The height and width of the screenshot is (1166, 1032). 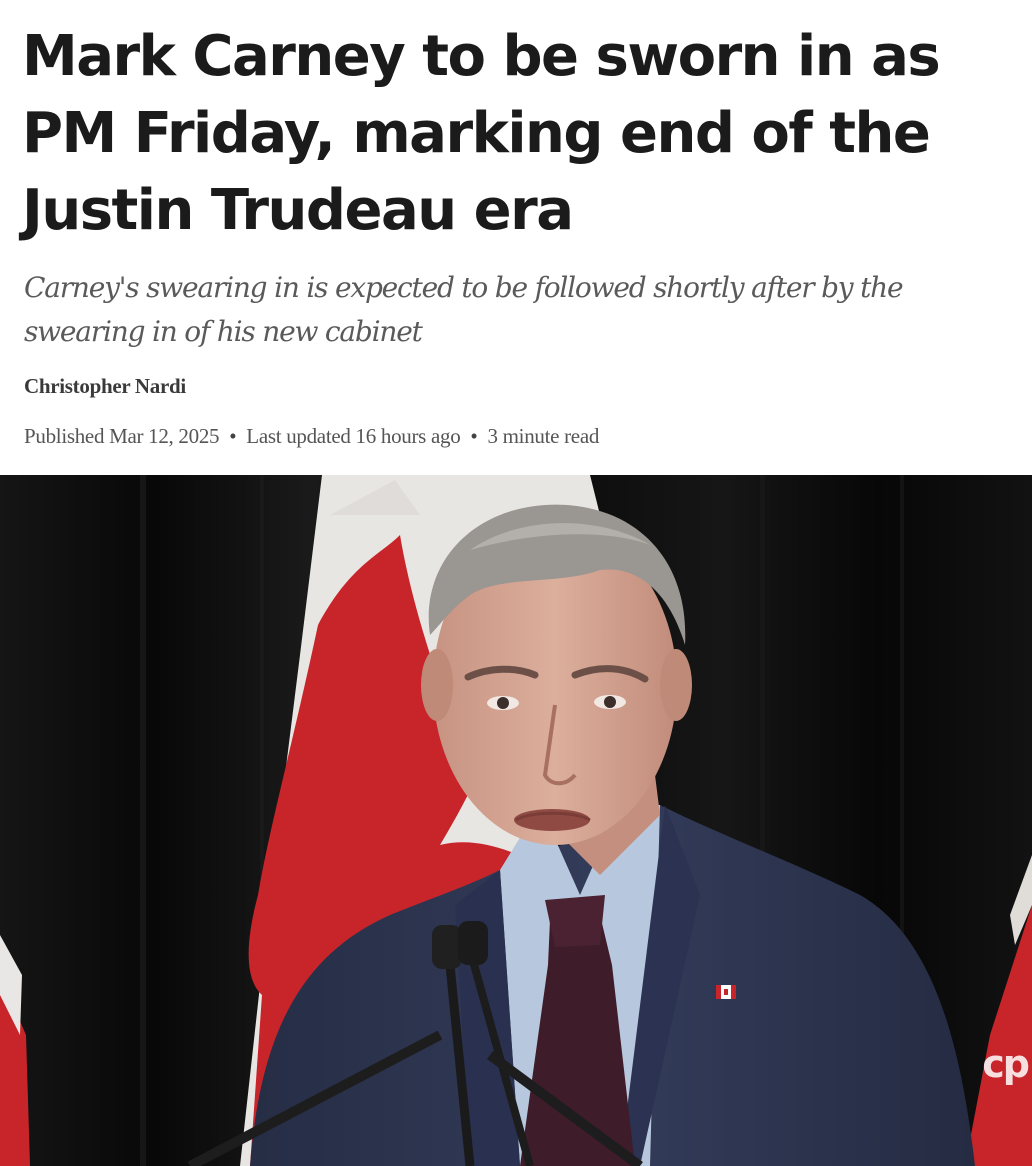 I want to click on cp-watermark: cp, so click(x=1006, y=1064).